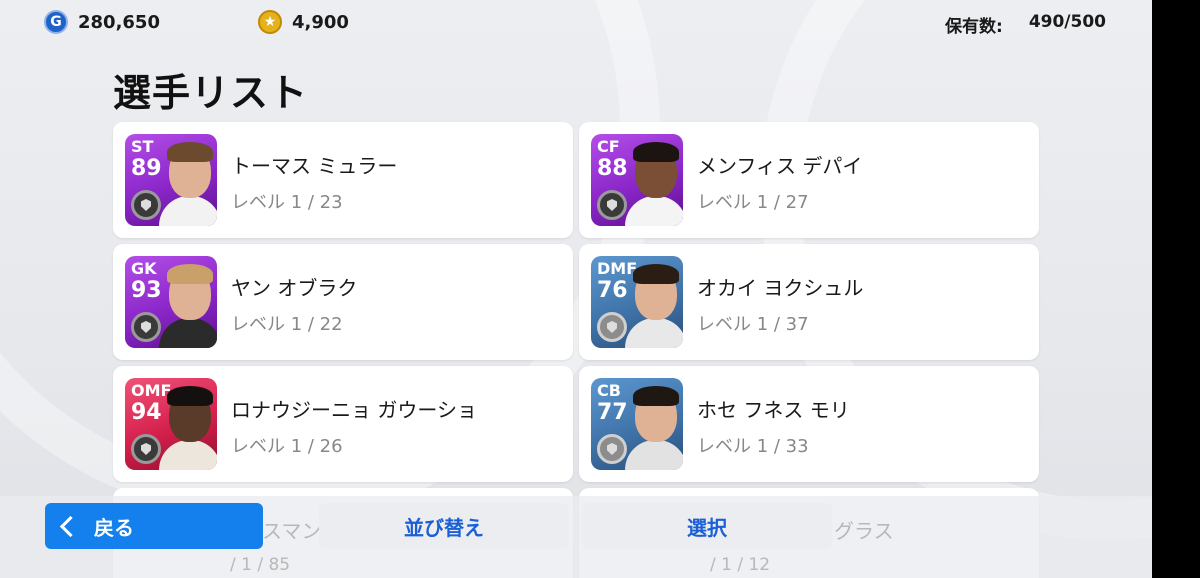 This screenshot has width=1200, height=578. What do you see at coordinates (809, 180) in the screenshot?
I see `player-card: CF 88 メンフィス デパイ レベル 1 / 27` at bounding box center [809, 180].